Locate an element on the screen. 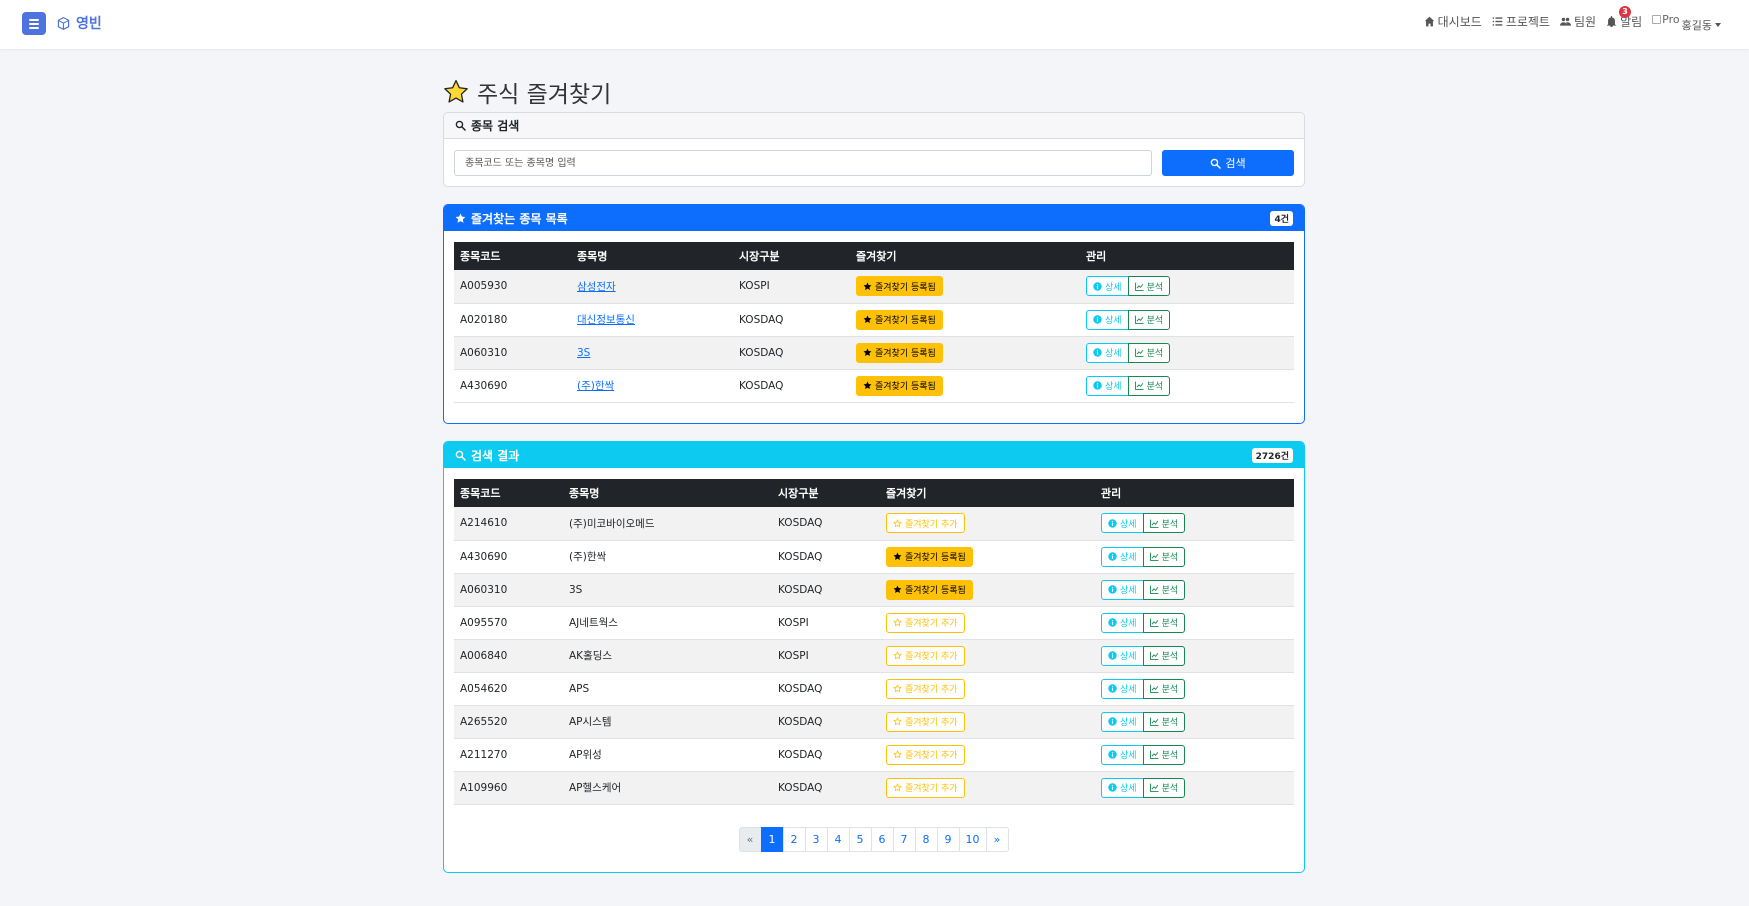 This screenshot has width=1749, height=906. avatar-alt-text: Pro is located at coordinates (1671, 19).